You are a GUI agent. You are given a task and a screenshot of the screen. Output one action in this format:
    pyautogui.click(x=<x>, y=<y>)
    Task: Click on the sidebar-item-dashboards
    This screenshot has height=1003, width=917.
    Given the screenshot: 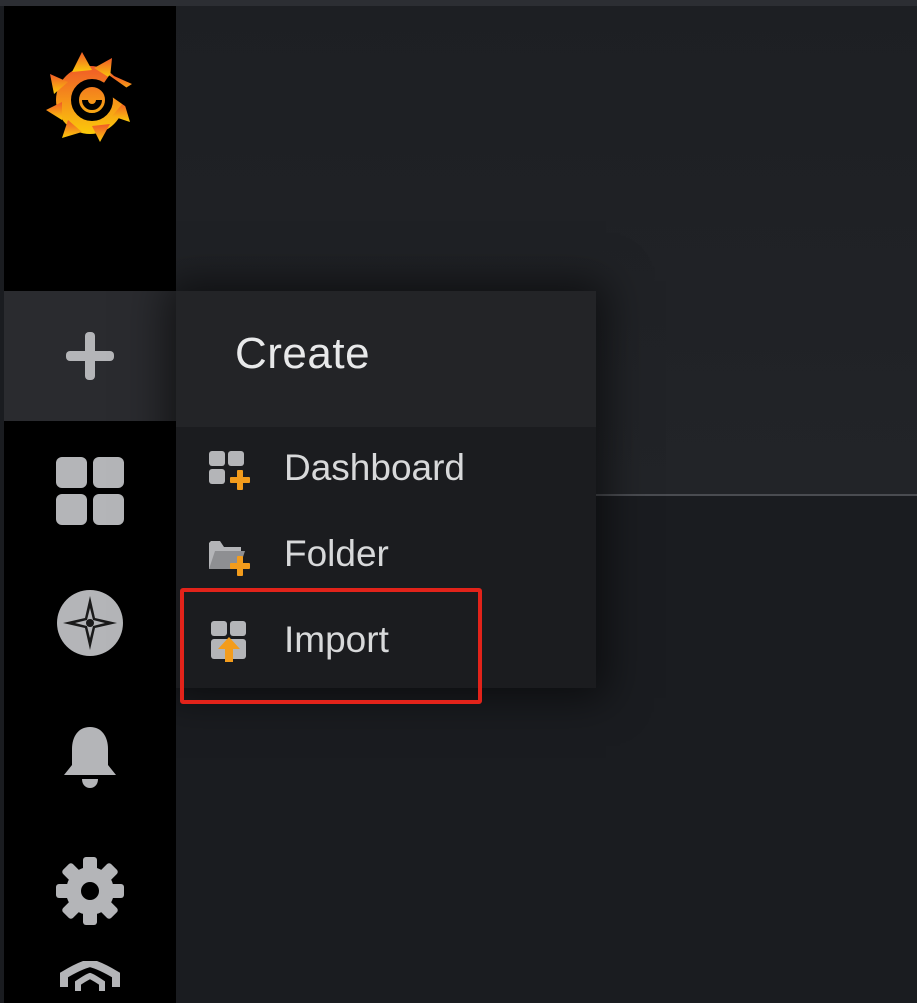 What is the action you would take?
    pyautogui.click(x=90, y=491)
    